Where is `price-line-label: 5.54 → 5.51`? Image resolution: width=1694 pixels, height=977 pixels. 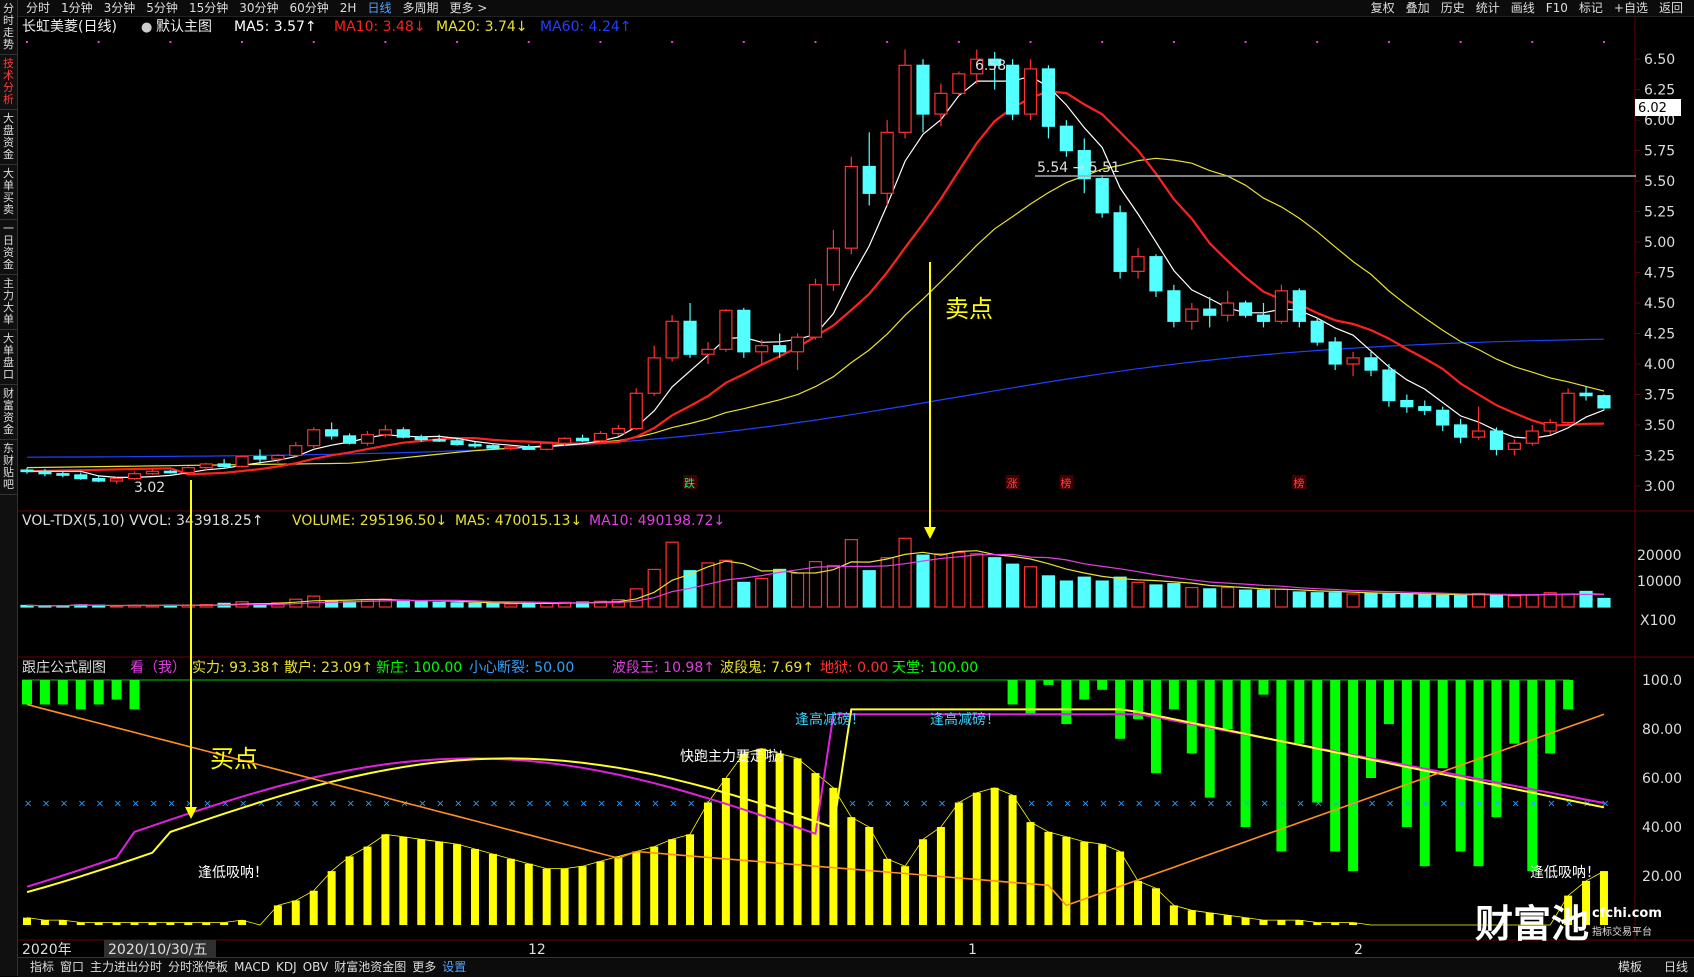
price-line-label: 5.54 → 5.51 is located at coordinates (1078, 168).